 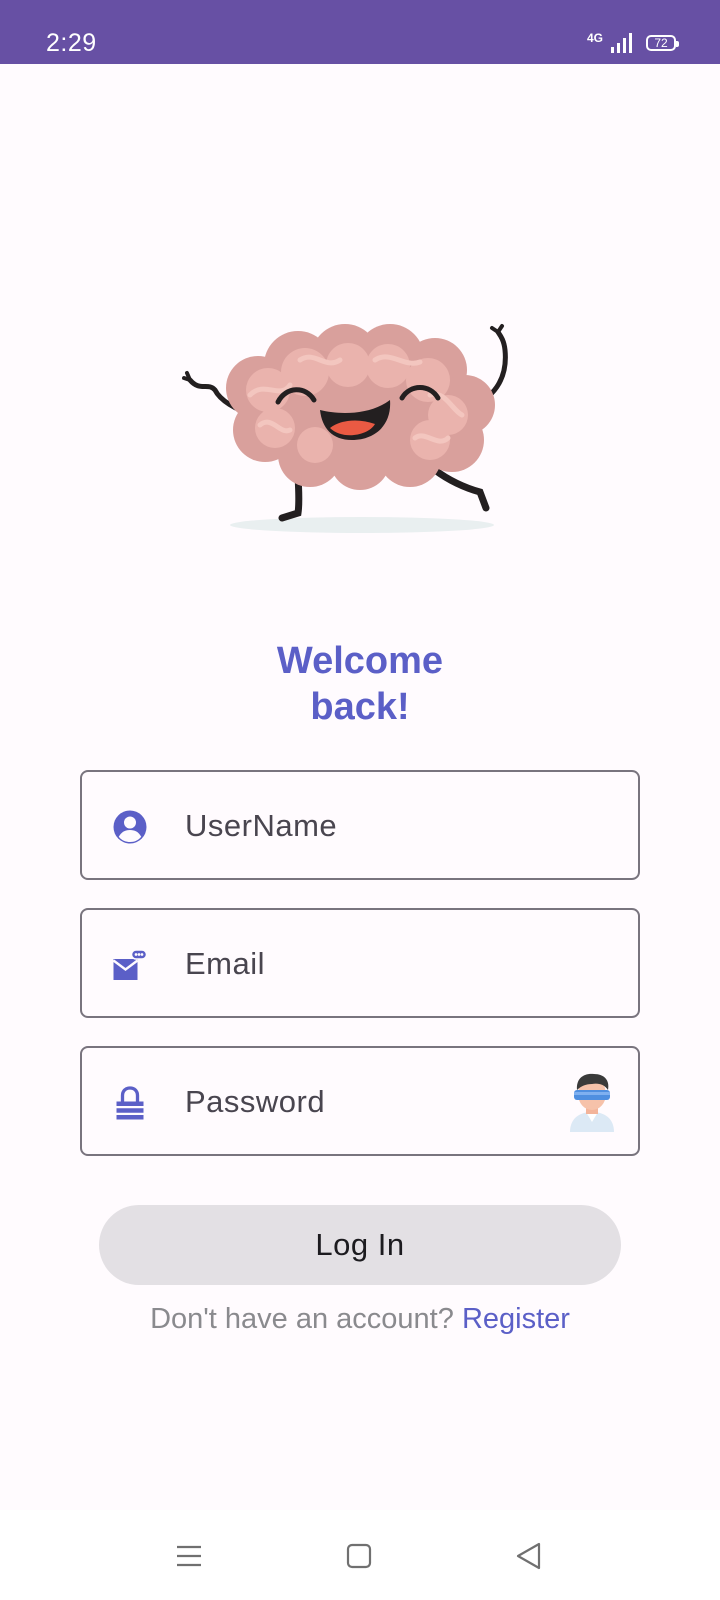 I want to click on brain-mascot-illustration, so click(x=360, y=435).